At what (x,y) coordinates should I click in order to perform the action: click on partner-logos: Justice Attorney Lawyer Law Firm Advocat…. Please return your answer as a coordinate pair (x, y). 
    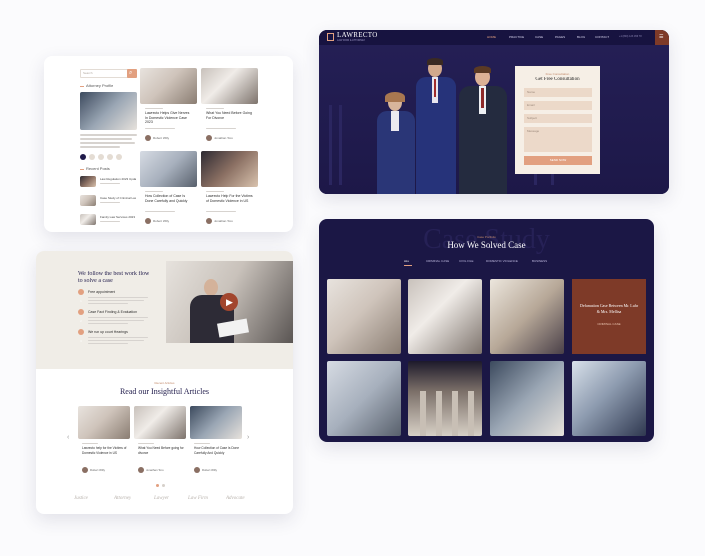
    Looking at the image, I should click on (166, 499).